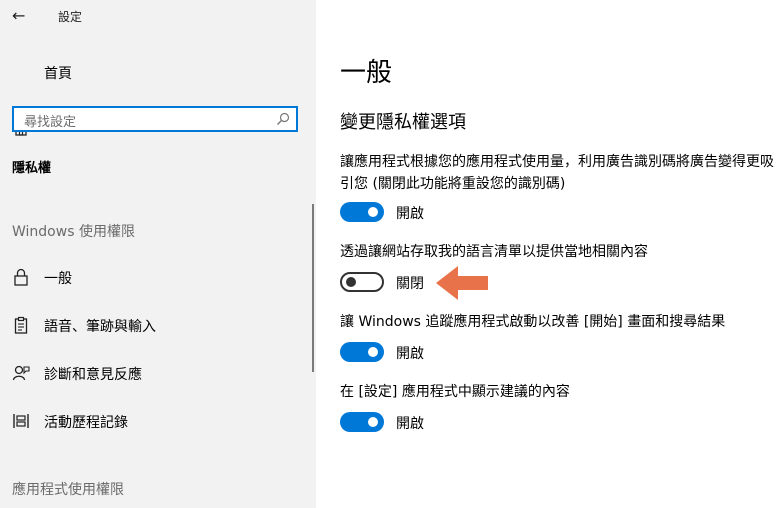  I want to click on feedback-icon, so click(21, 373).